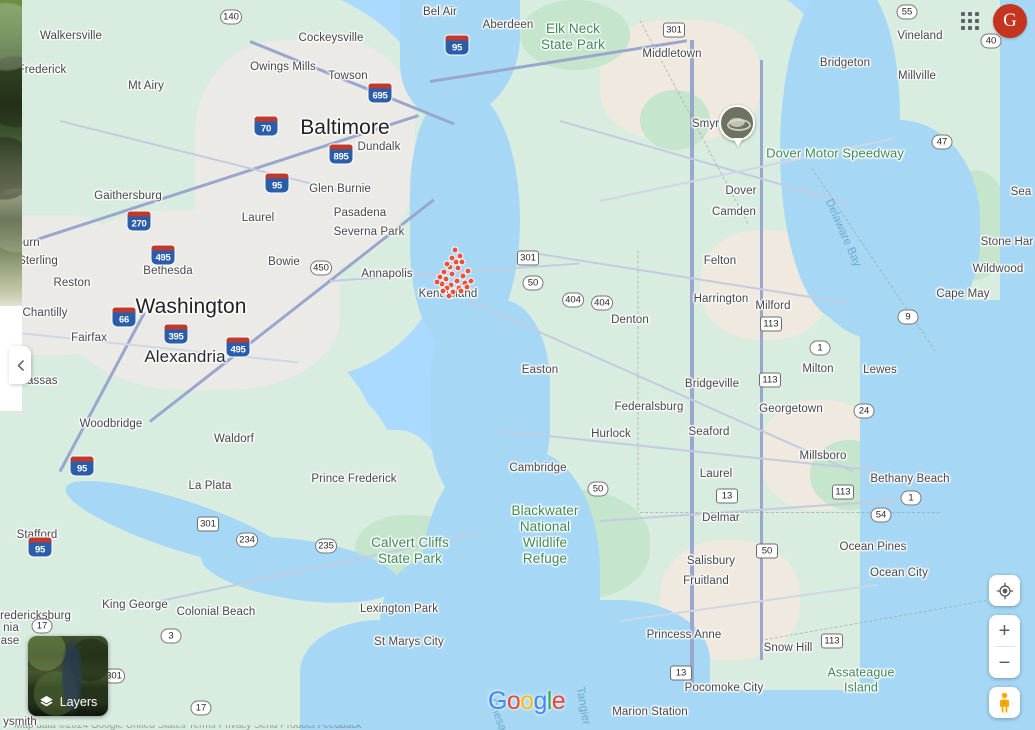 The height and width of the screenshot is (730, 1035). I want to click on zoom-in-glyph: +, so click(1004, 630).